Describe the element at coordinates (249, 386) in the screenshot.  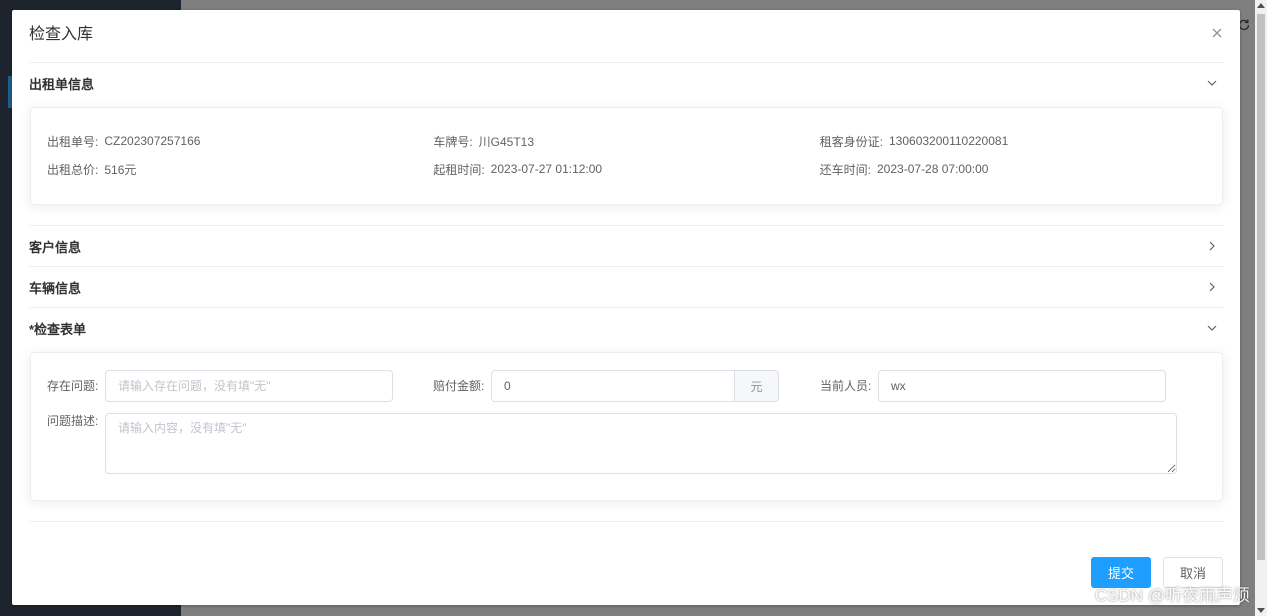
I see `problem-input` at that location.